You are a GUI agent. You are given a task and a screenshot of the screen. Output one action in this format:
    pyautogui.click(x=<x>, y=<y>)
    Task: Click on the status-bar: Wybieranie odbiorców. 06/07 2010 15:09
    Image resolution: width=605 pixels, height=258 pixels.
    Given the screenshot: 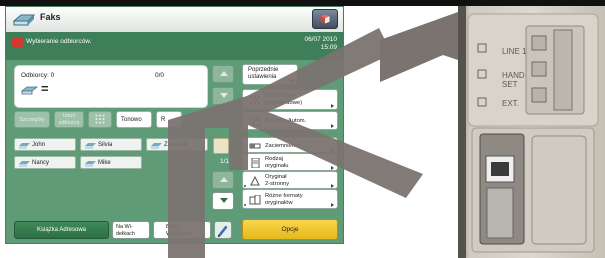 What is the action you would take?
    pyautogui.click(x=174, y=46)
    